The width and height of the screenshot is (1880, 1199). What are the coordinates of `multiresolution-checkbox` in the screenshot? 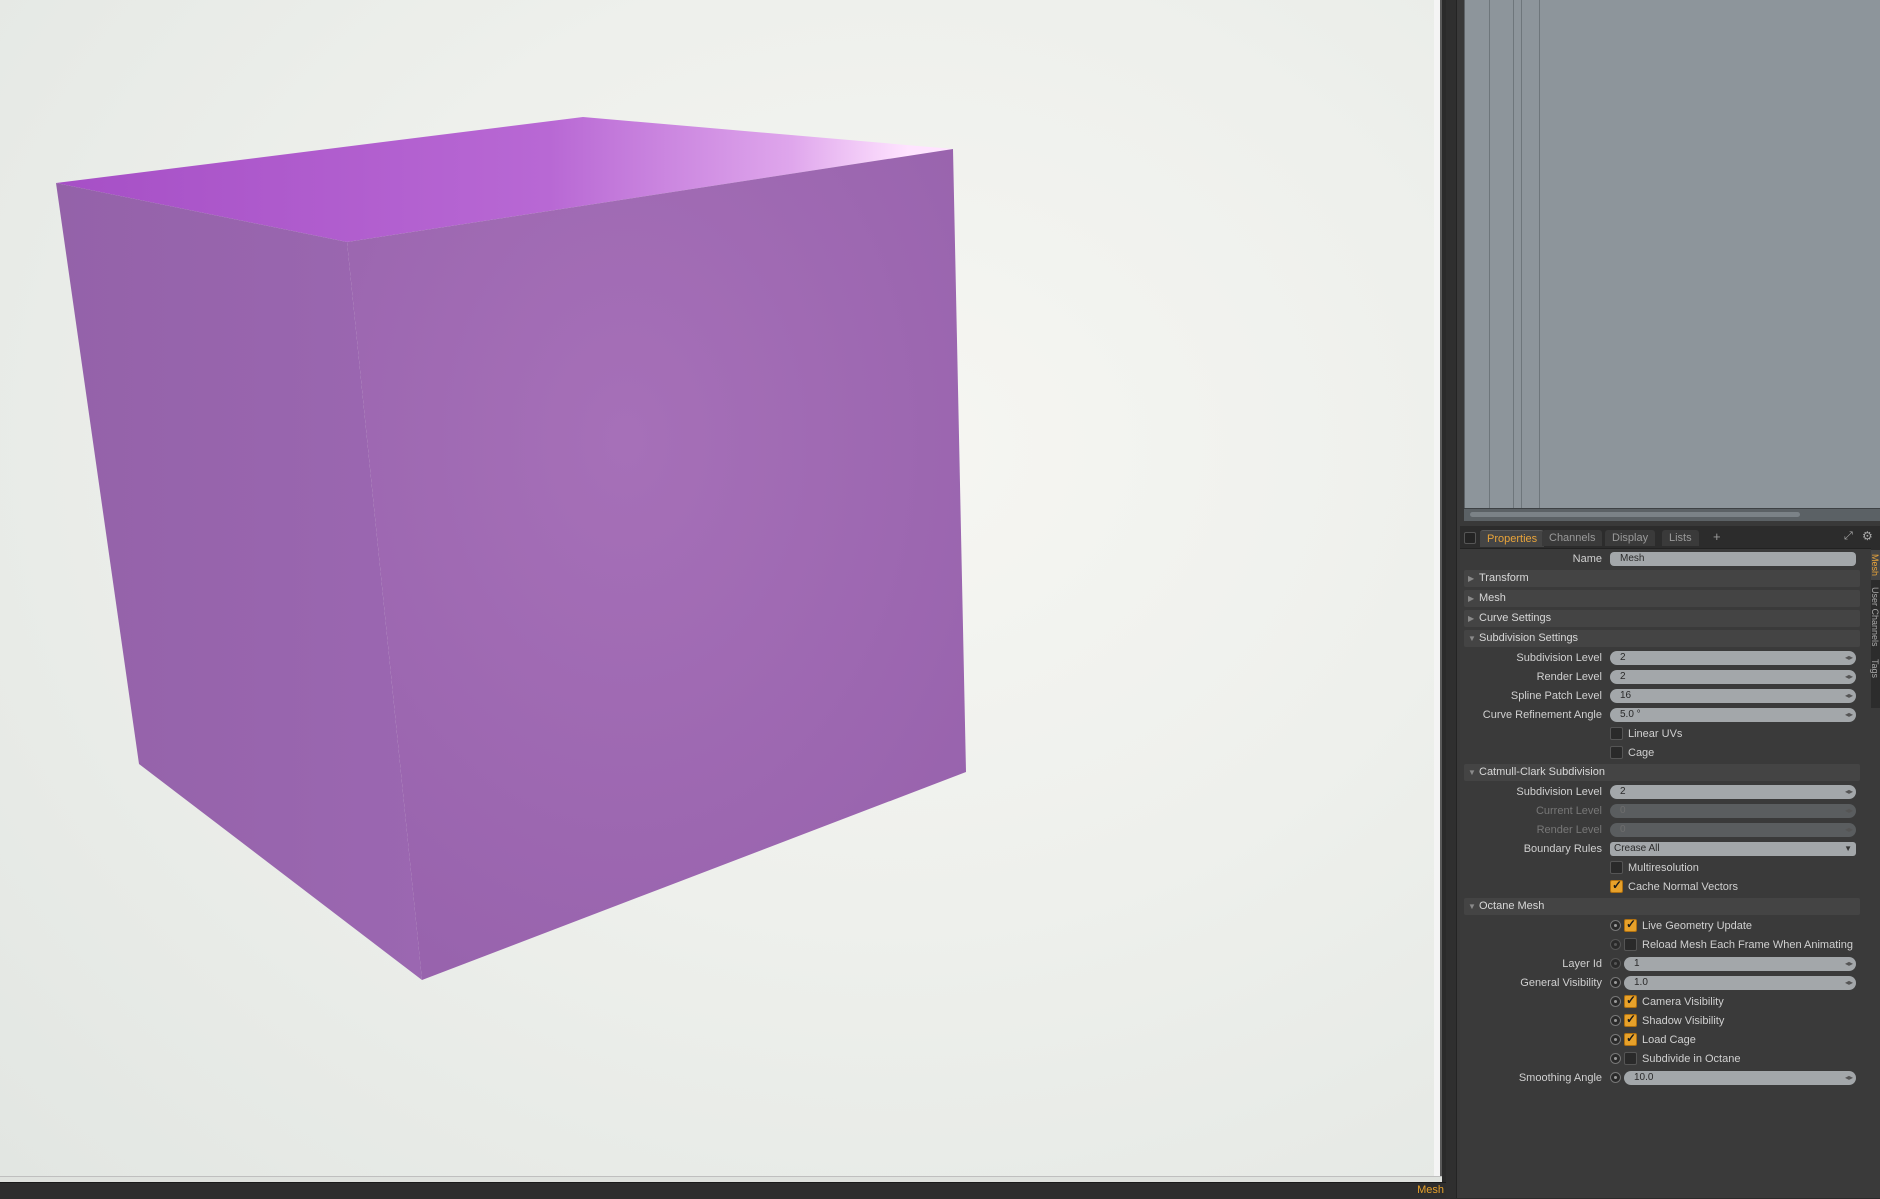 It's located at (1616, 867).